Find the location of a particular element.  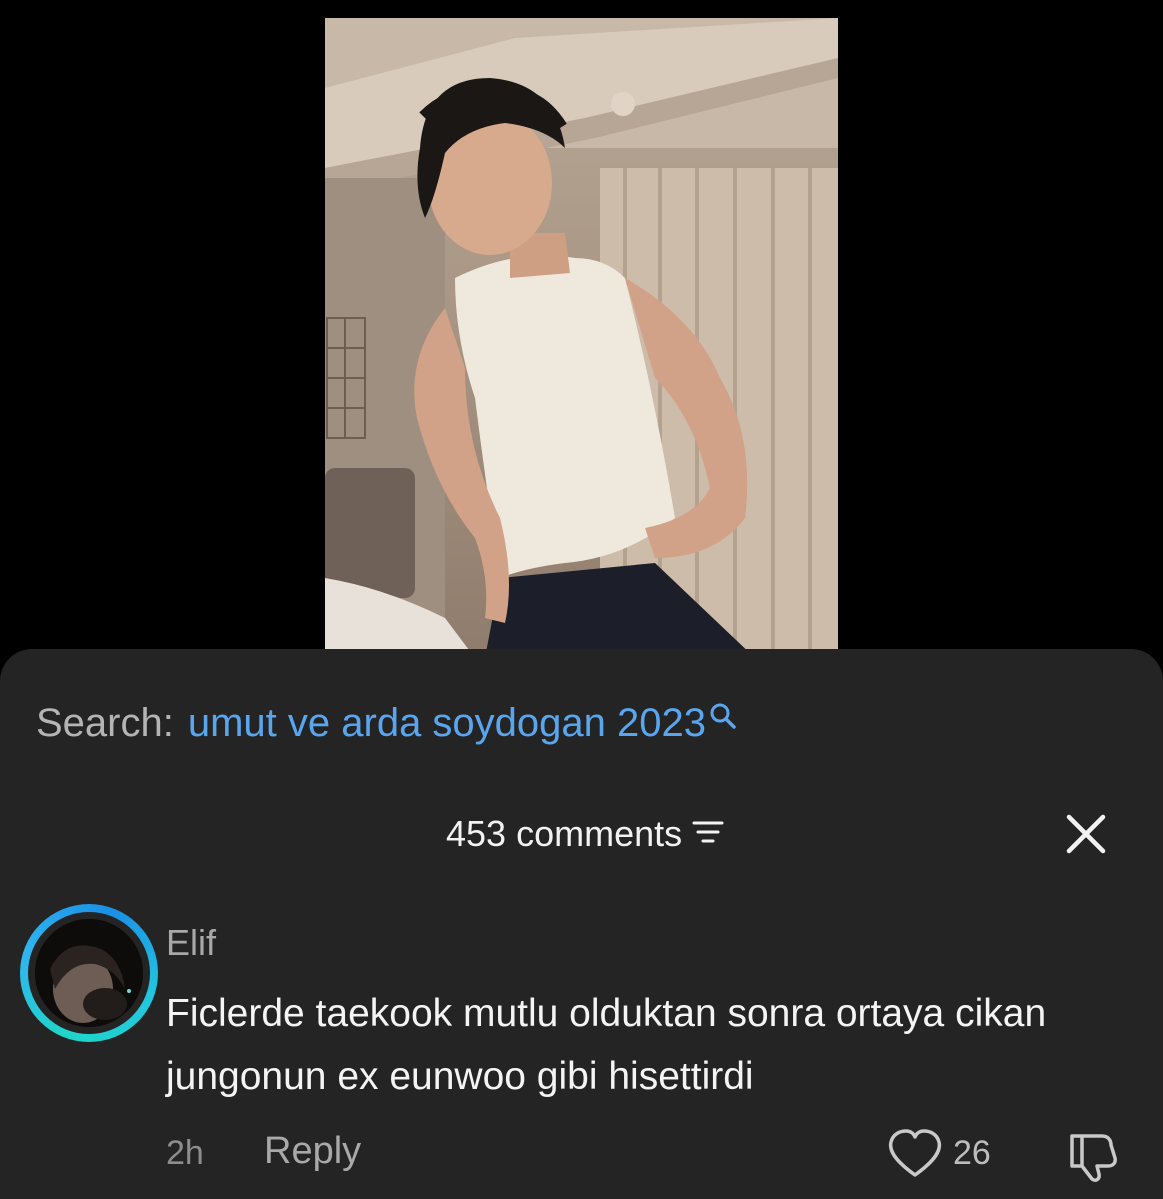

avatar-story-ring is located at coordinates (89, 973).